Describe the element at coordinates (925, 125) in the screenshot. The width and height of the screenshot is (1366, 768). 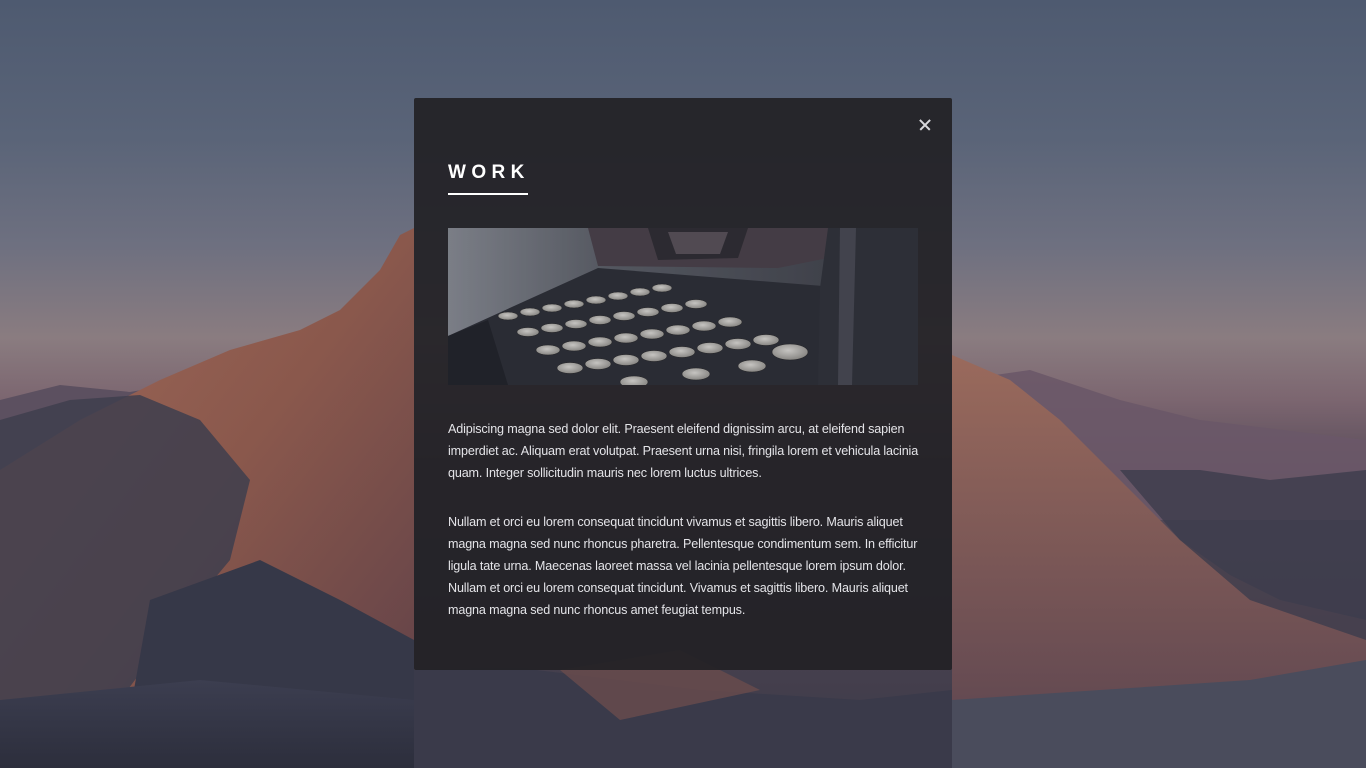
I see `close-icon` at that location.